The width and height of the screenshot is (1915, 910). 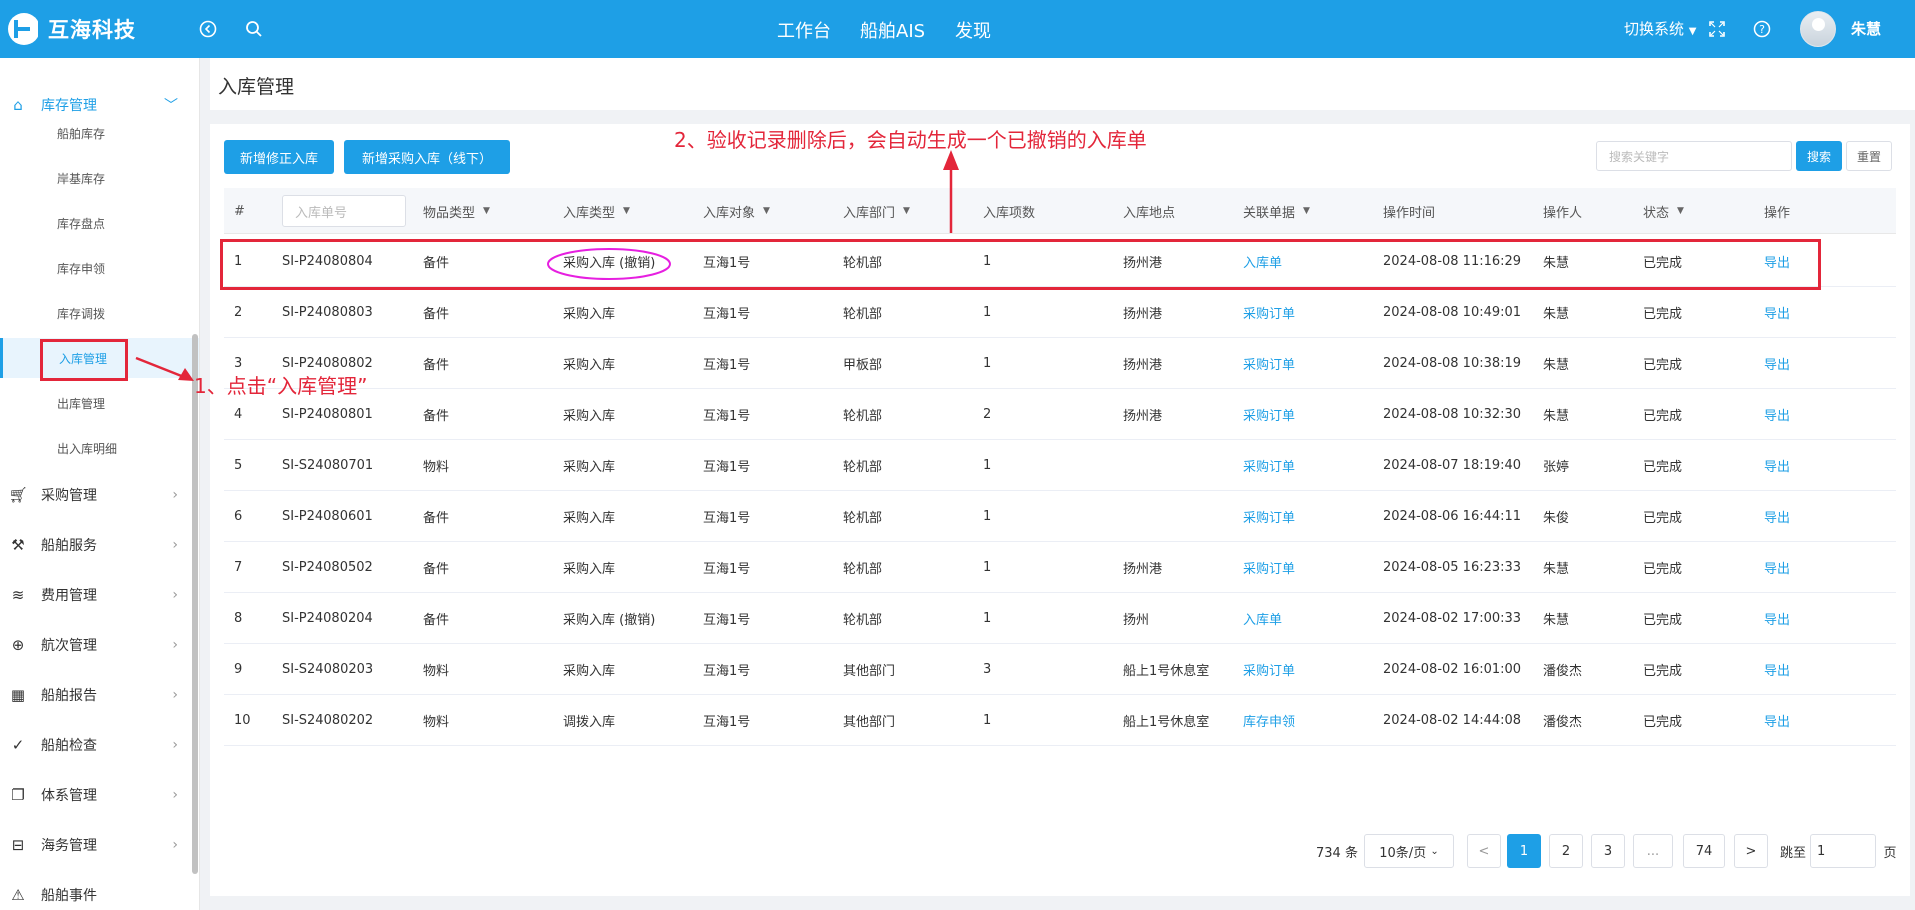 I want to click on col-inbound-type: 入库类型 ▼, so click(x=596, y=211).